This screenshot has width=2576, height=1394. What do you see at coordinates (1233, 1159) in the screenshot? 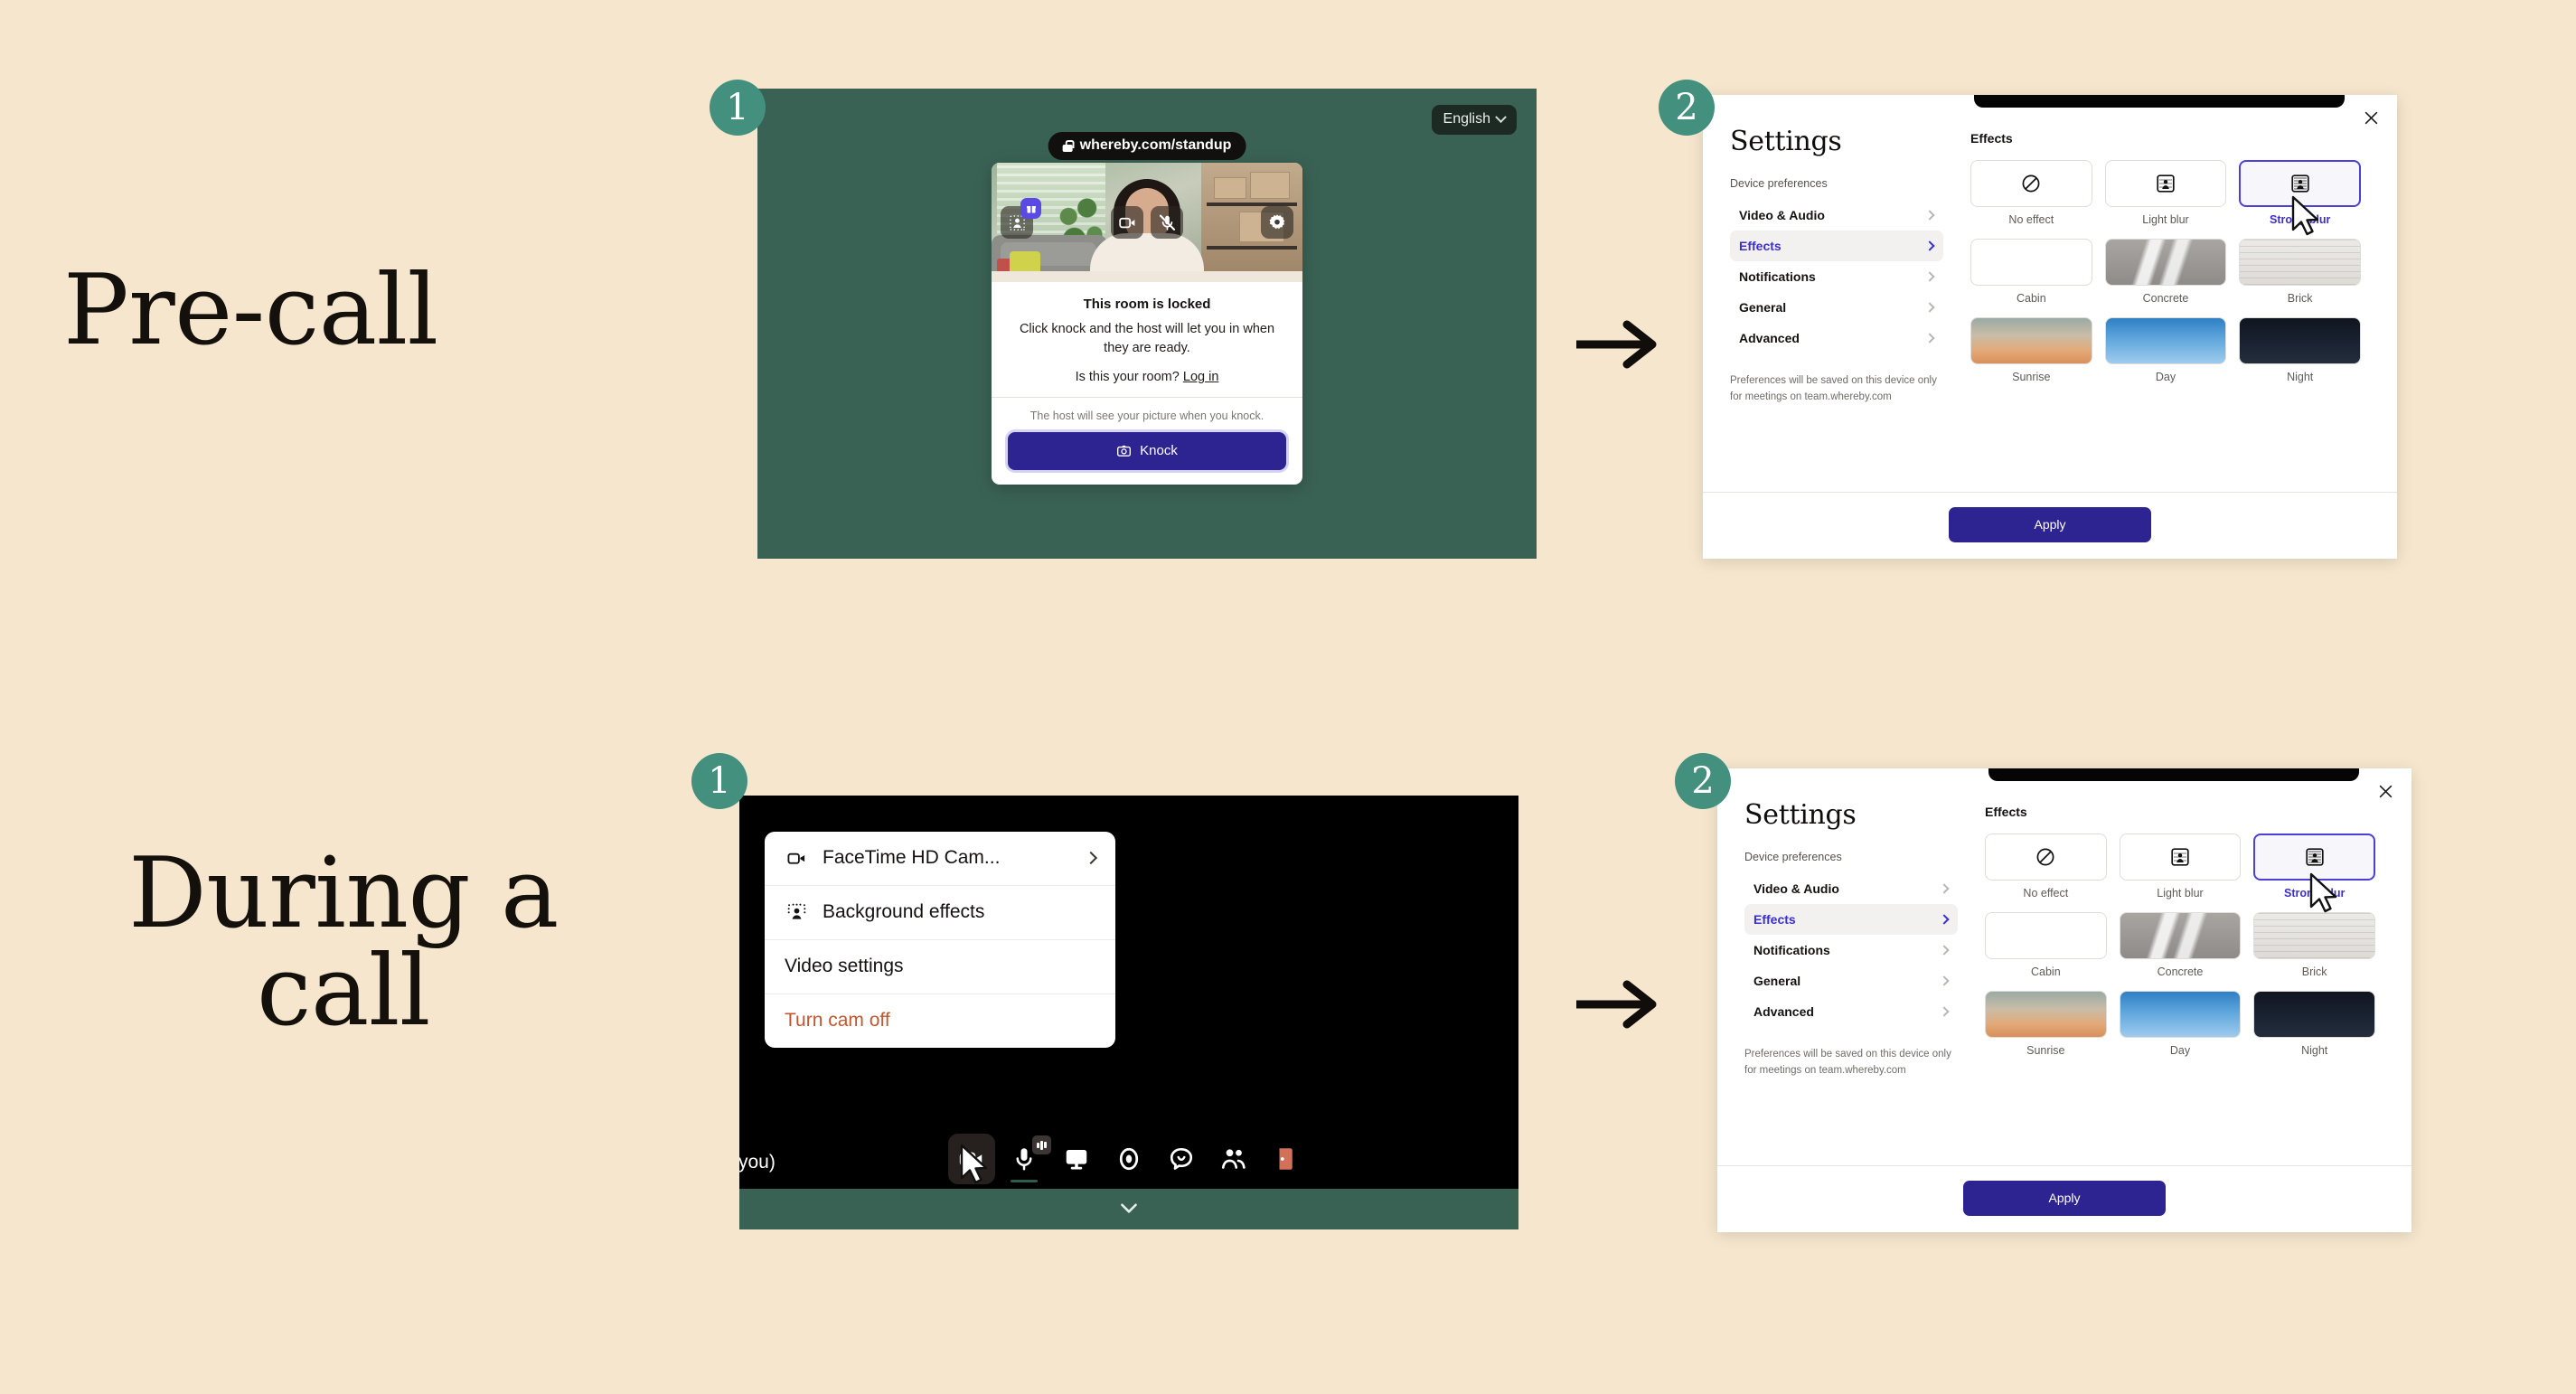
I see `people-button` at bounding box center [1233, 1159].